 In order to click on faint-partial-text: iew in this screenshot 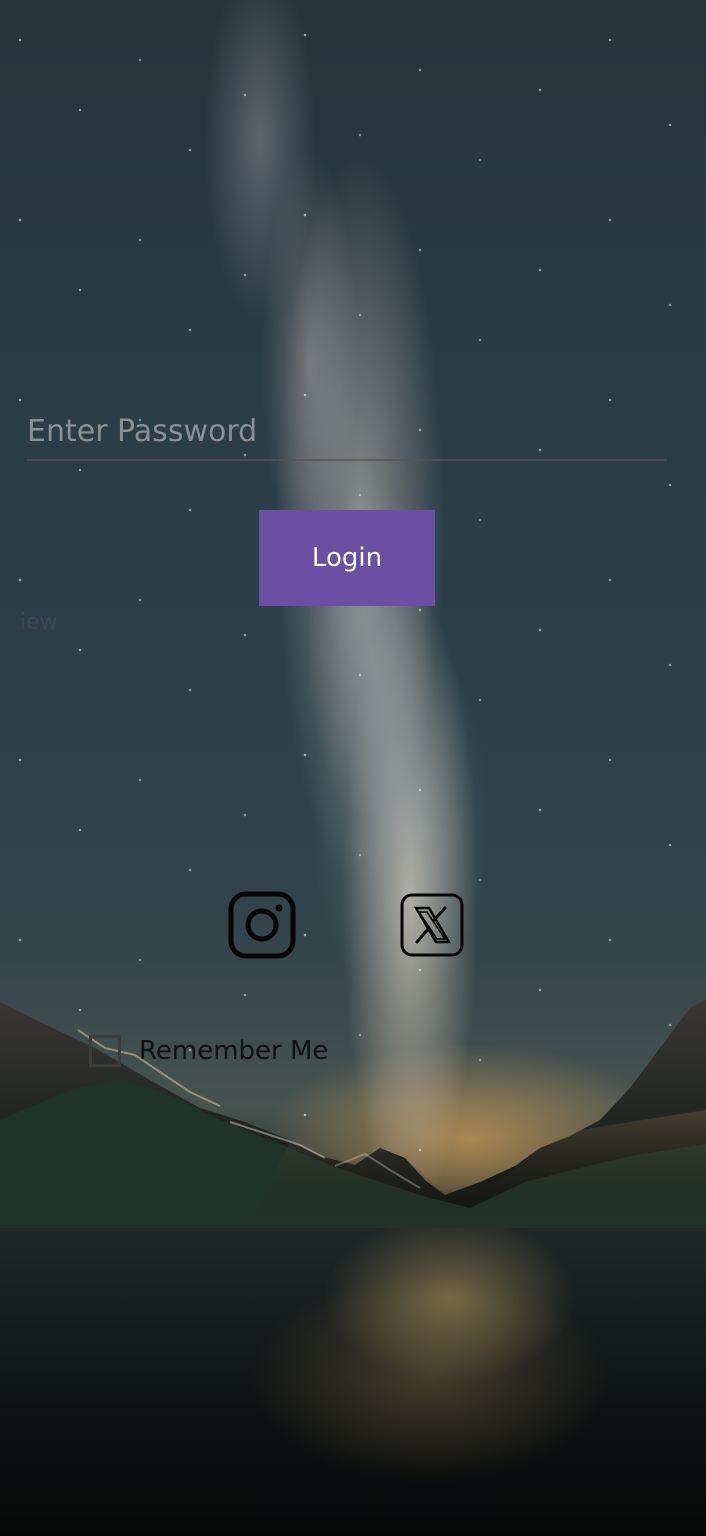, I will do `click(39, 622)`.